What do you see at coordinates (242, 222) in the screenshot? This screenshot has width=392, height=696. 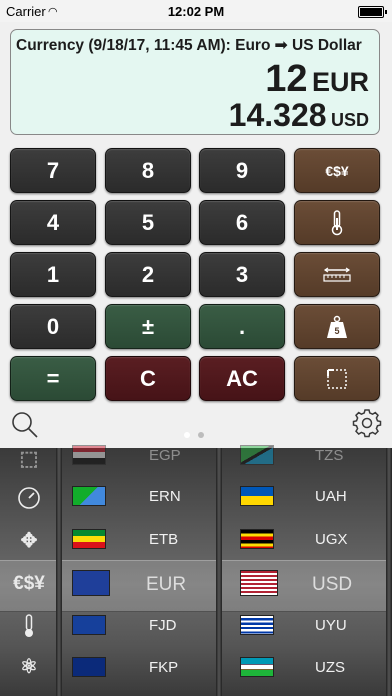 I see `key-6: 6` at bounding box center [242, 222].